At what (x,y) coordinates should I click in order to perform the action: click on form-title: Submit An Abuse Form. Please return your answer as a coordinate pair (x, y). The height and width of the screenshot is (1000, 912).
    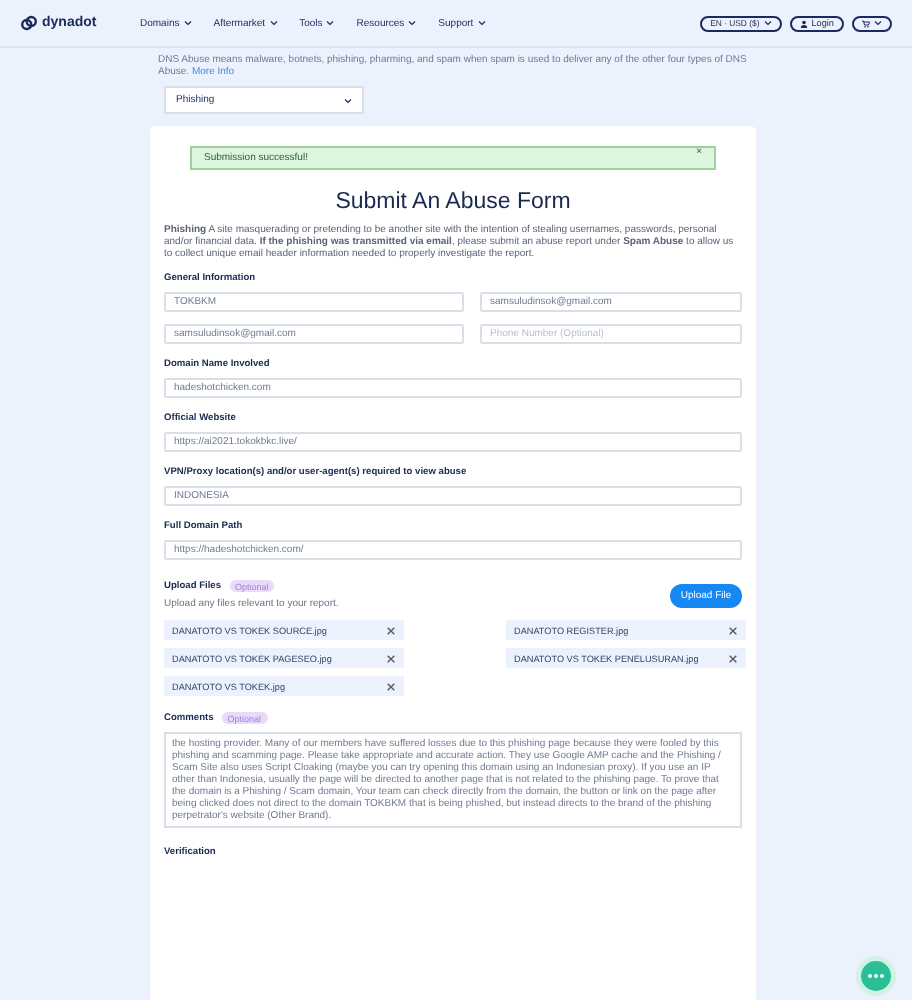
    Looking at the image, I should click on (453, 202).